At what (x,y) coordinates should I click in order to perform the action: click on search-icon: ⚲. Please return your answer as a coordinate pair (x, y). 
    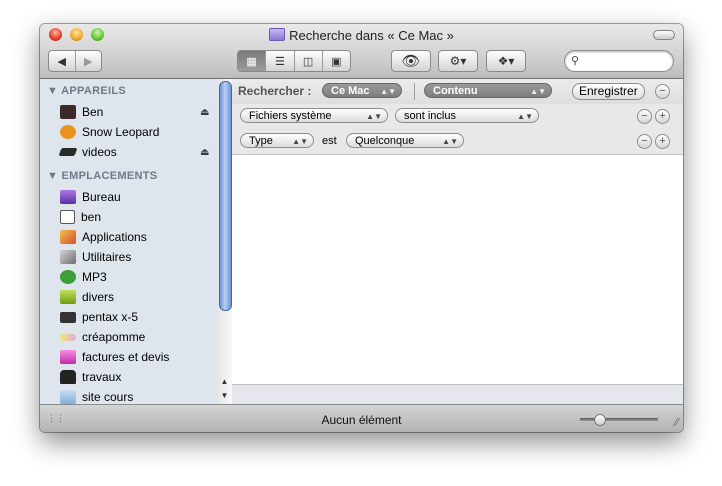
    Looking at the image, I should click on (575, 61).